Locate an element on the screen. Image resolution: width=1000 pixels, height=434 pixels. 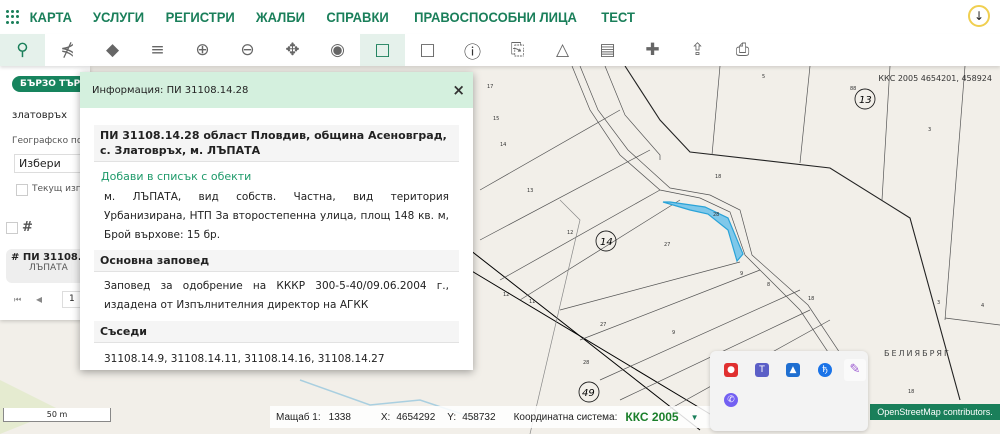
block-label-49: 49 is located at coordinates (588, 393).